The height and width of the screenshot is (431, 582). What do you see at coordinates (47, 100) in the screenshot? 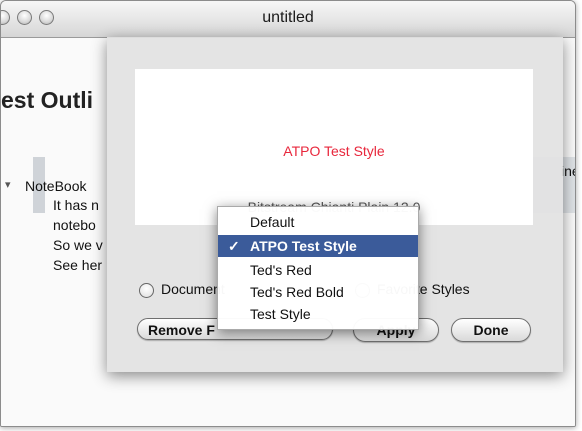
I see `document-heading: est Outli` at bounding box center [47, 100].